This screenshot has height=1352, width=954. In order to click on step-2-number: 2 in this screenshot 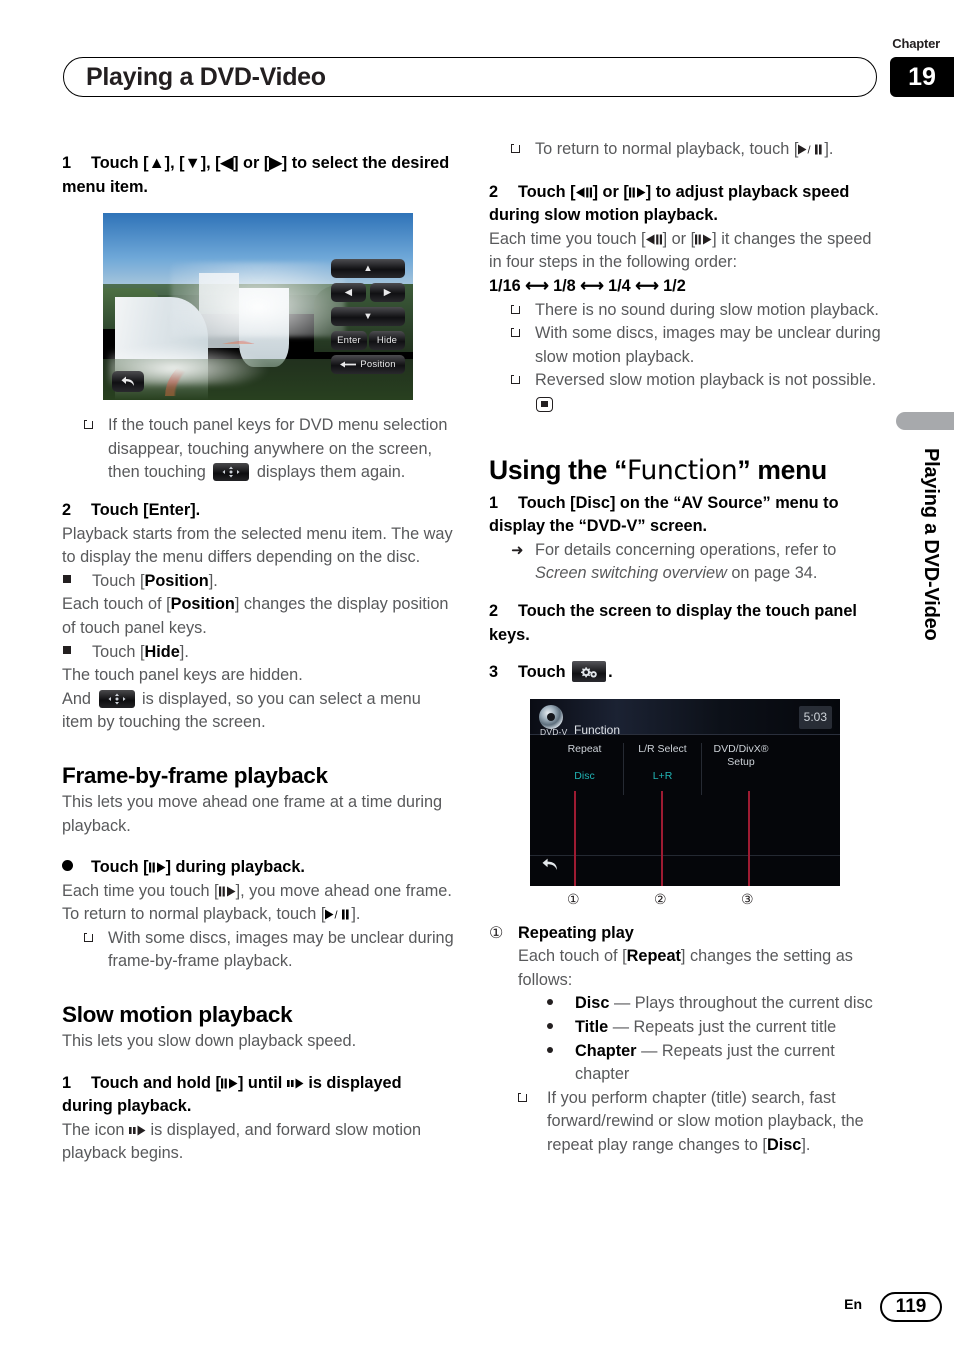, I will do `click(67, 509)`.